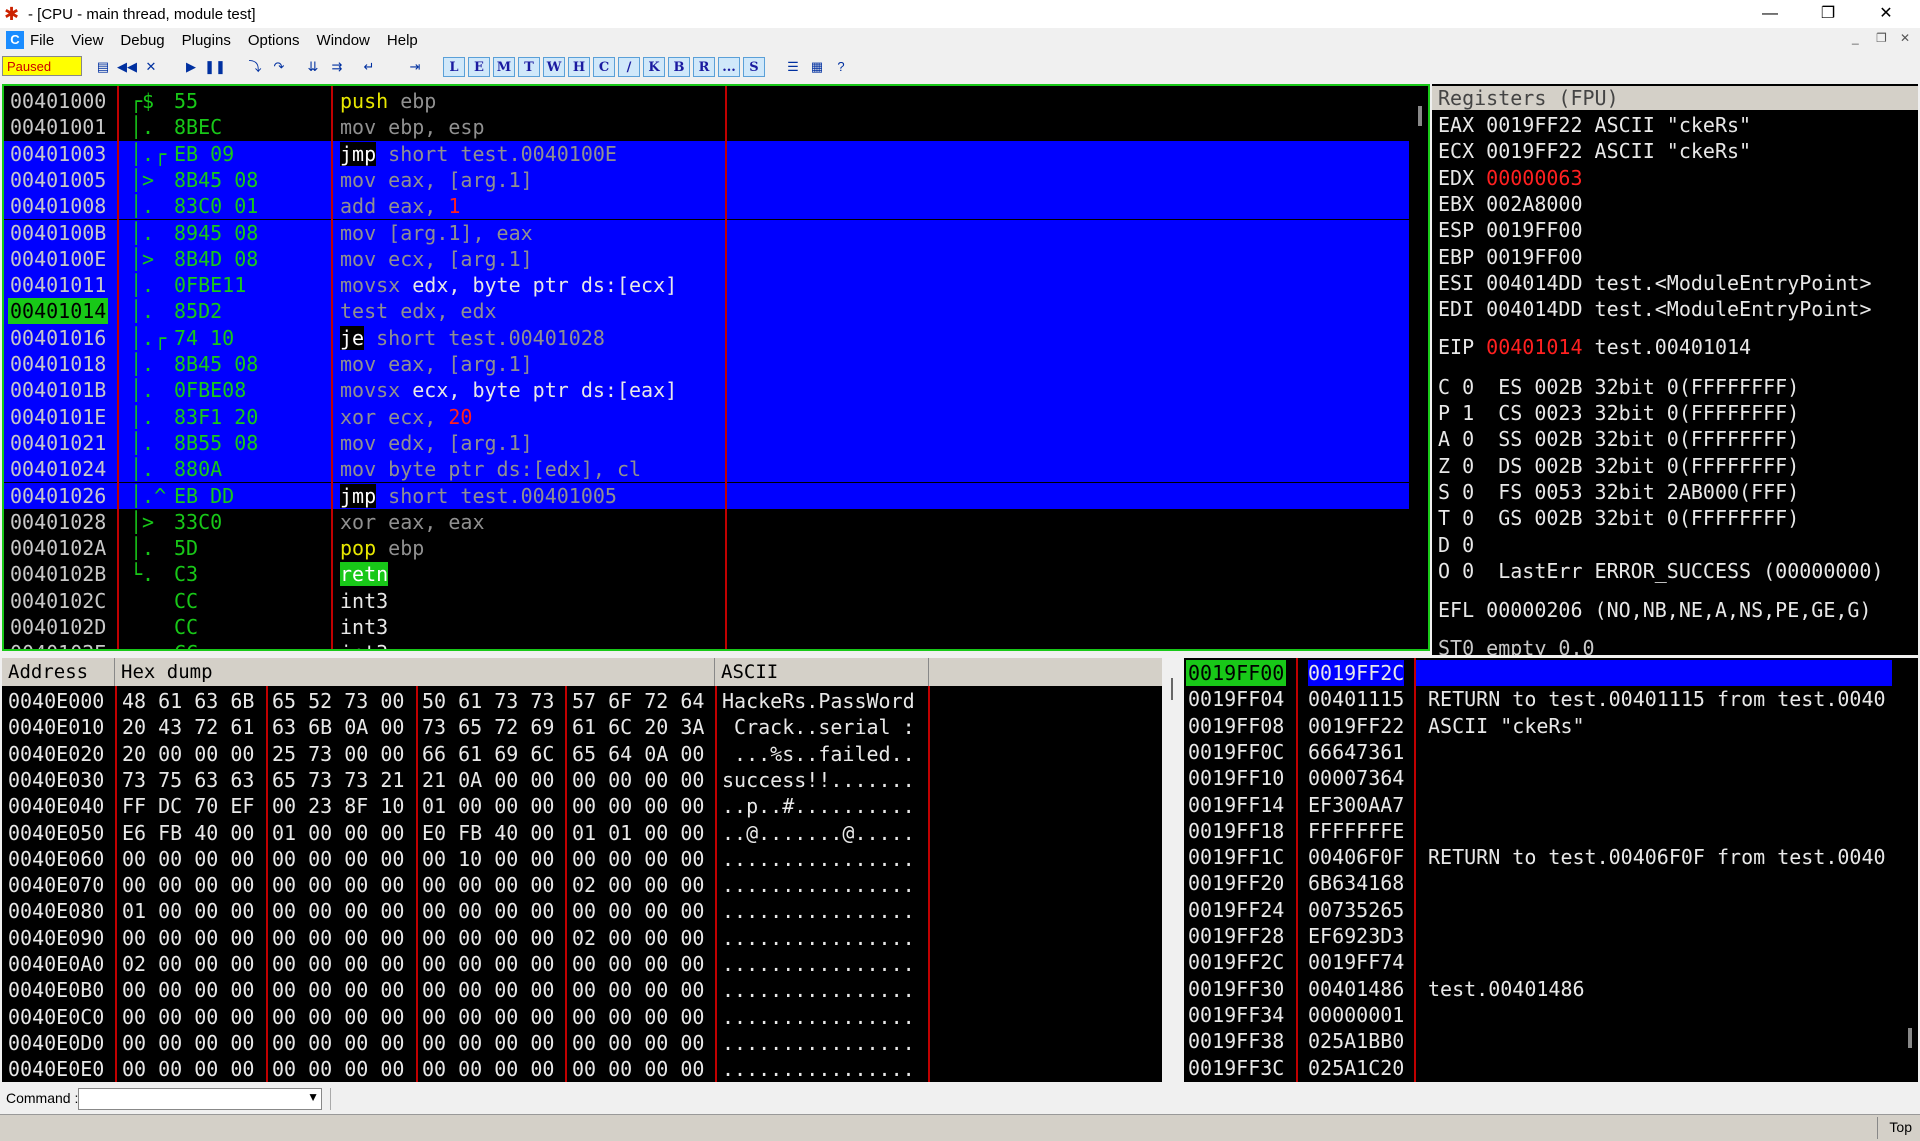 This screenshot has width=1920, height=1141. I want to click on patches-button: /, so click(629, 67).